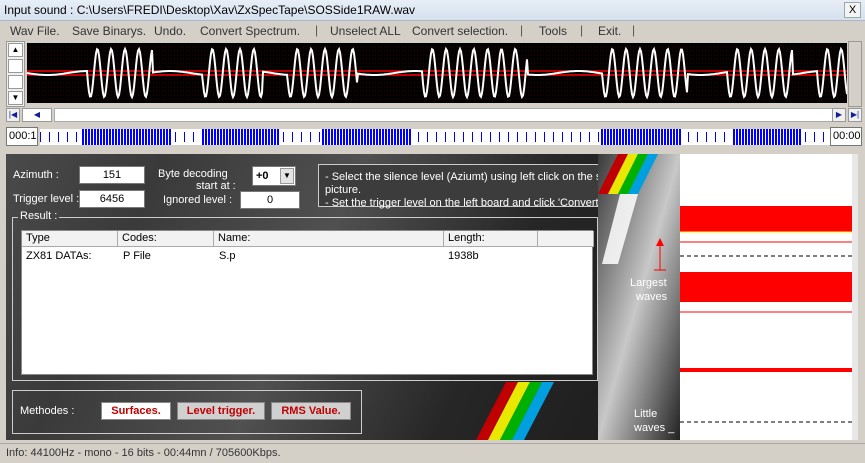 This screenshot has height=463, width=865. Describe the element at coordinates (855, 74) in the screenshot. I see `waveform-right-scrollbar` at that location.